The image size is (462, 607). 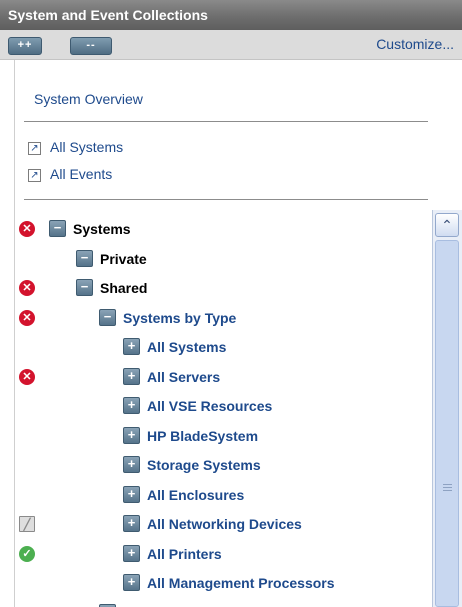 I want to click on tree-node-label: Systems, so click(x=102, y=229).